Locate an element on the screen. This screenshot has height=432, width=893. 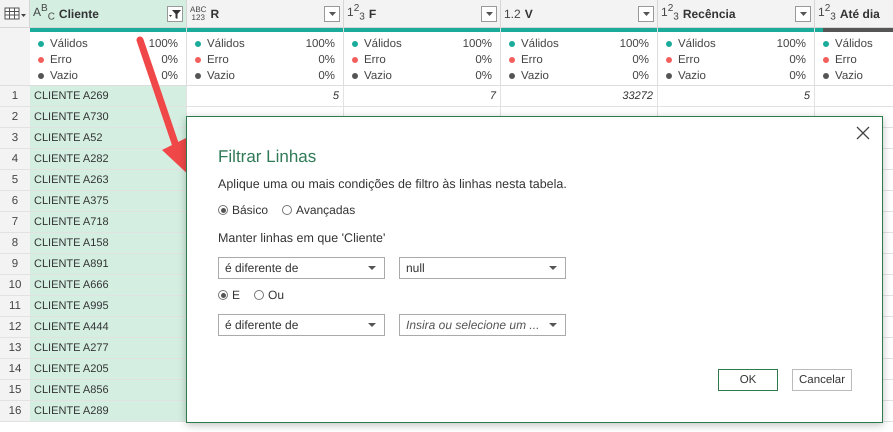
row-number: 6 is located at coordinates (15, 201).